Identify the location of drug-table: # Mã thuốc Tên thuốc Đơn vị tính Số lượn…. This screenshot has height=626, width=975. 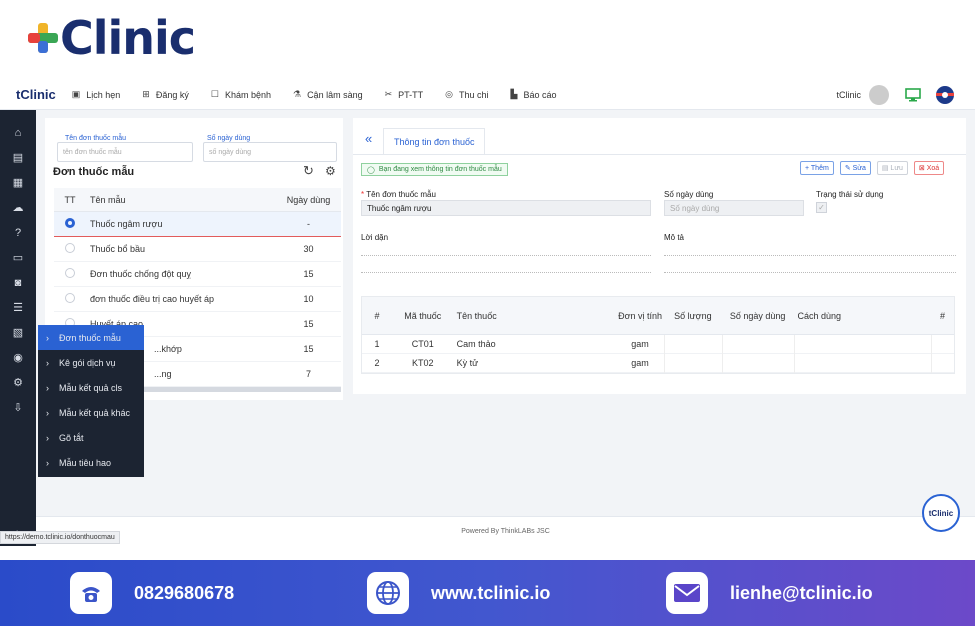
(658, 335).